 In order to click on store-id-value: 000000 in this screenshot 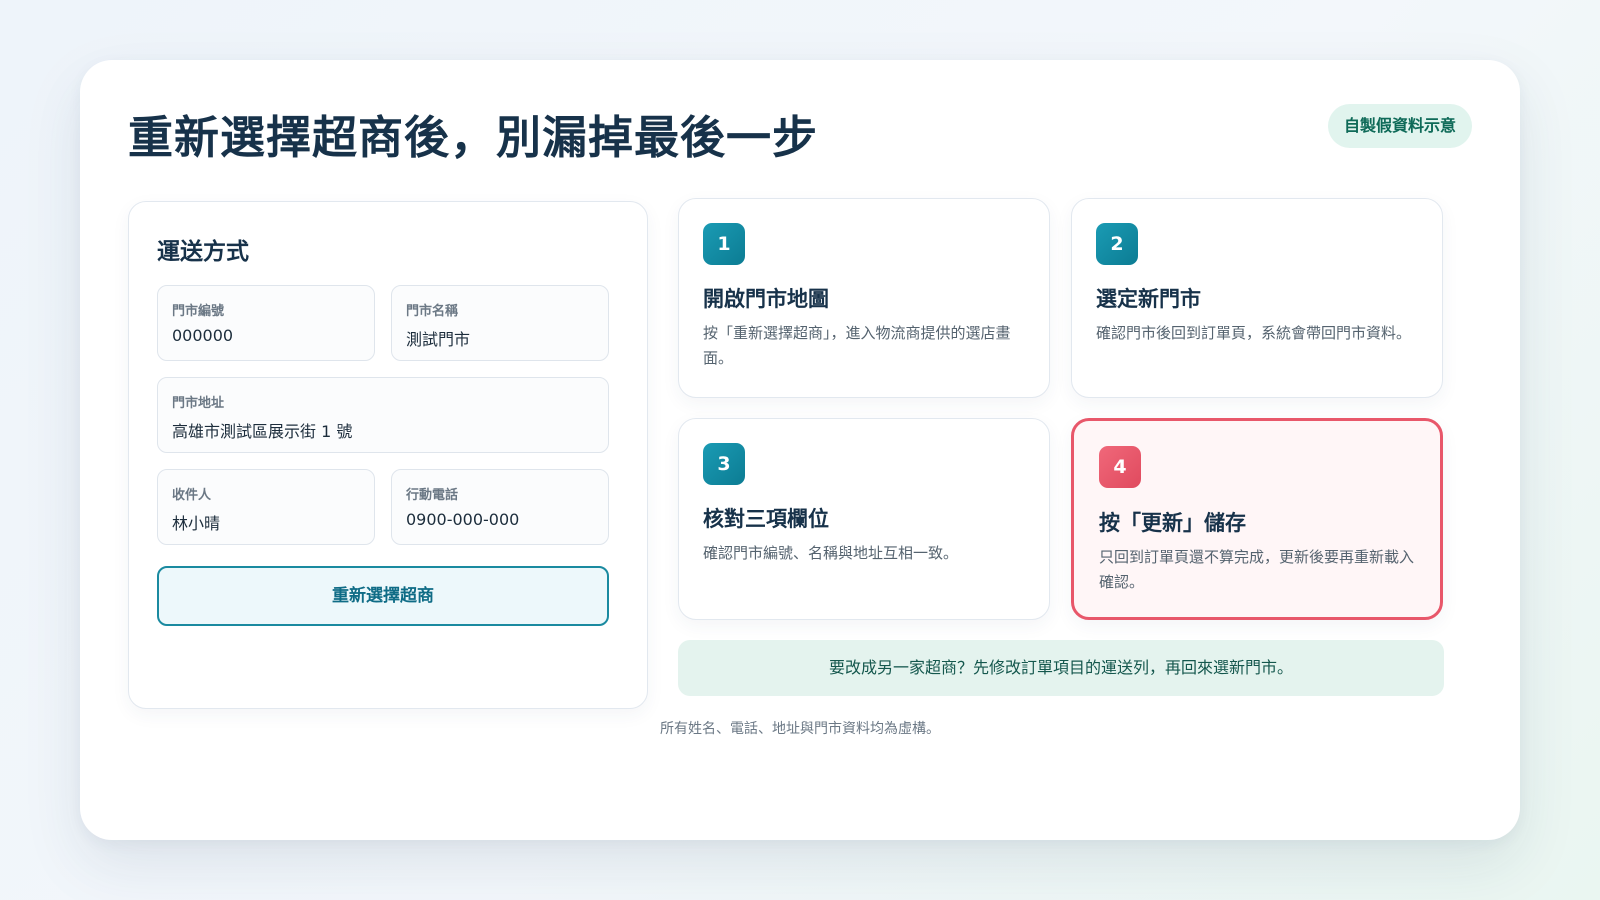, I will do `click(202, 335)`.